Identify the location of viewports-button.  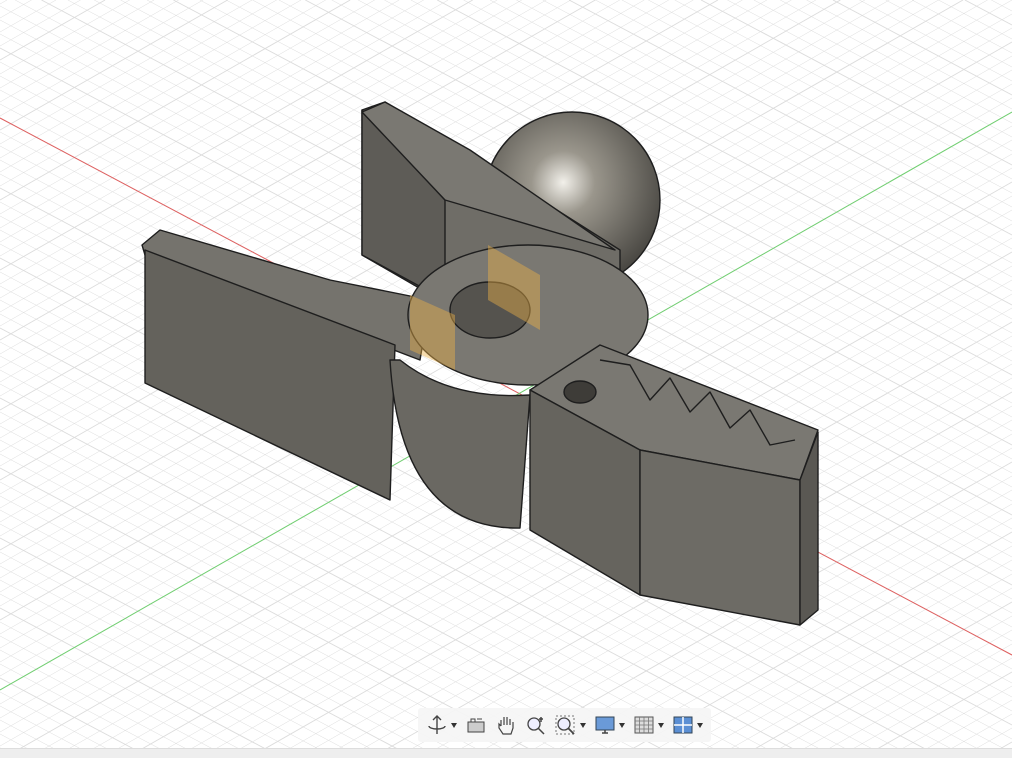
(687, 725).